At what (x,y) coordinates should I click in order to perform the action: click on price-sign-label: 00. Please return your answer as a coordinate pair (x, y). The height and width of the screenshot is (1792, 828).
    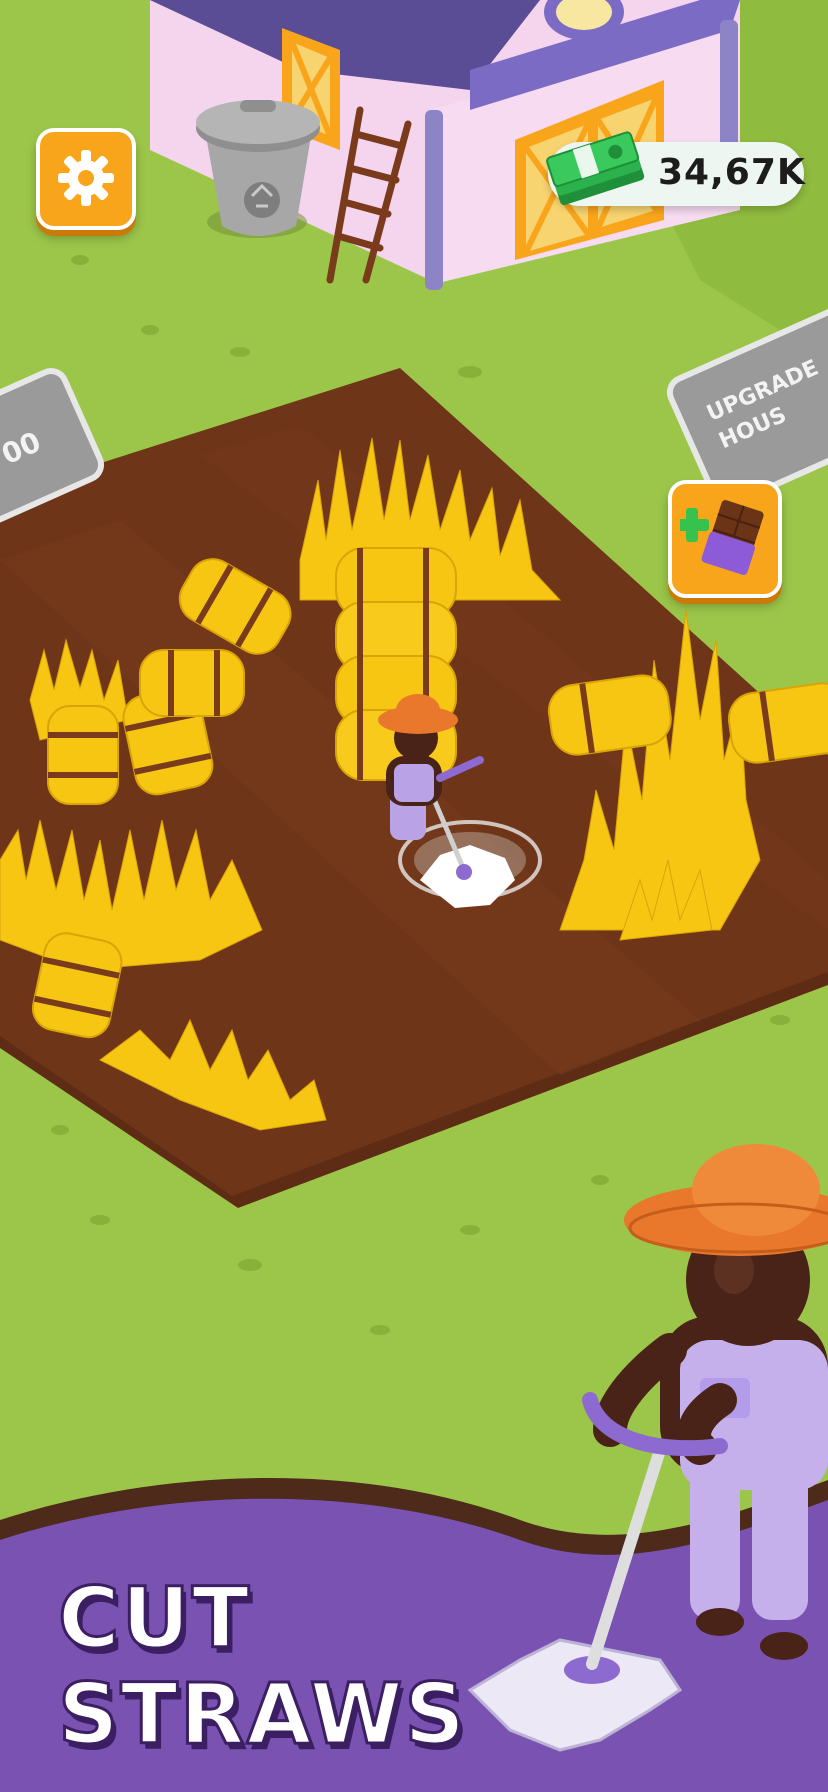
    Looking at the image, I should click on (23, 448).